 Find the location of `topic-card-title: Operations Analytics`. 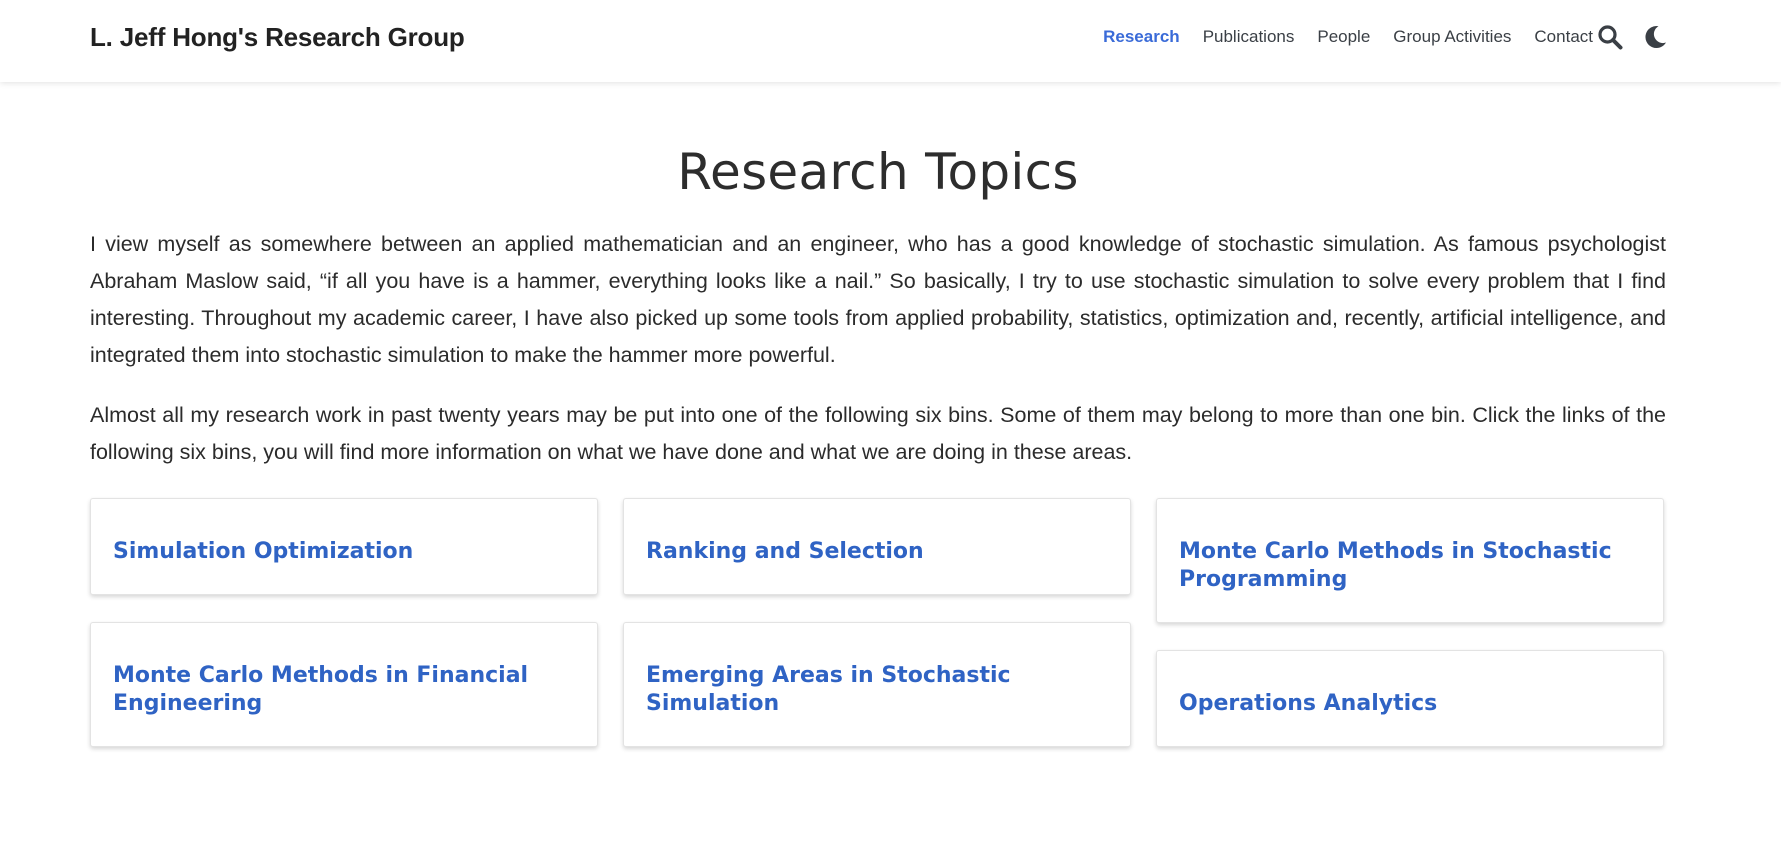

topic-card-title: Operations Analytics is located at coordinates (1308, 699).